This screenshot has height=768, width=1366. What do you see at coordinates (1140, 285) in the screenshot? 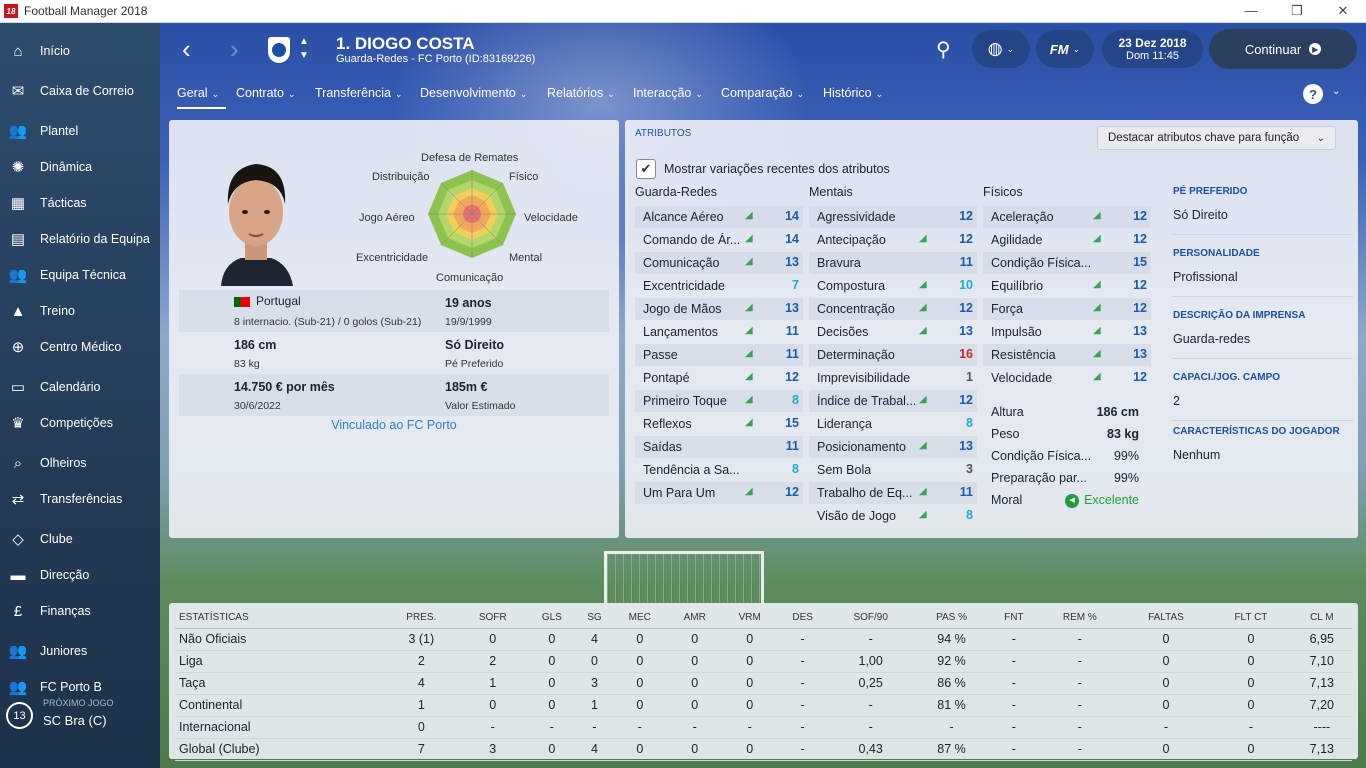
I see `attribute-value: 12` at bounding box center [1140, 285].